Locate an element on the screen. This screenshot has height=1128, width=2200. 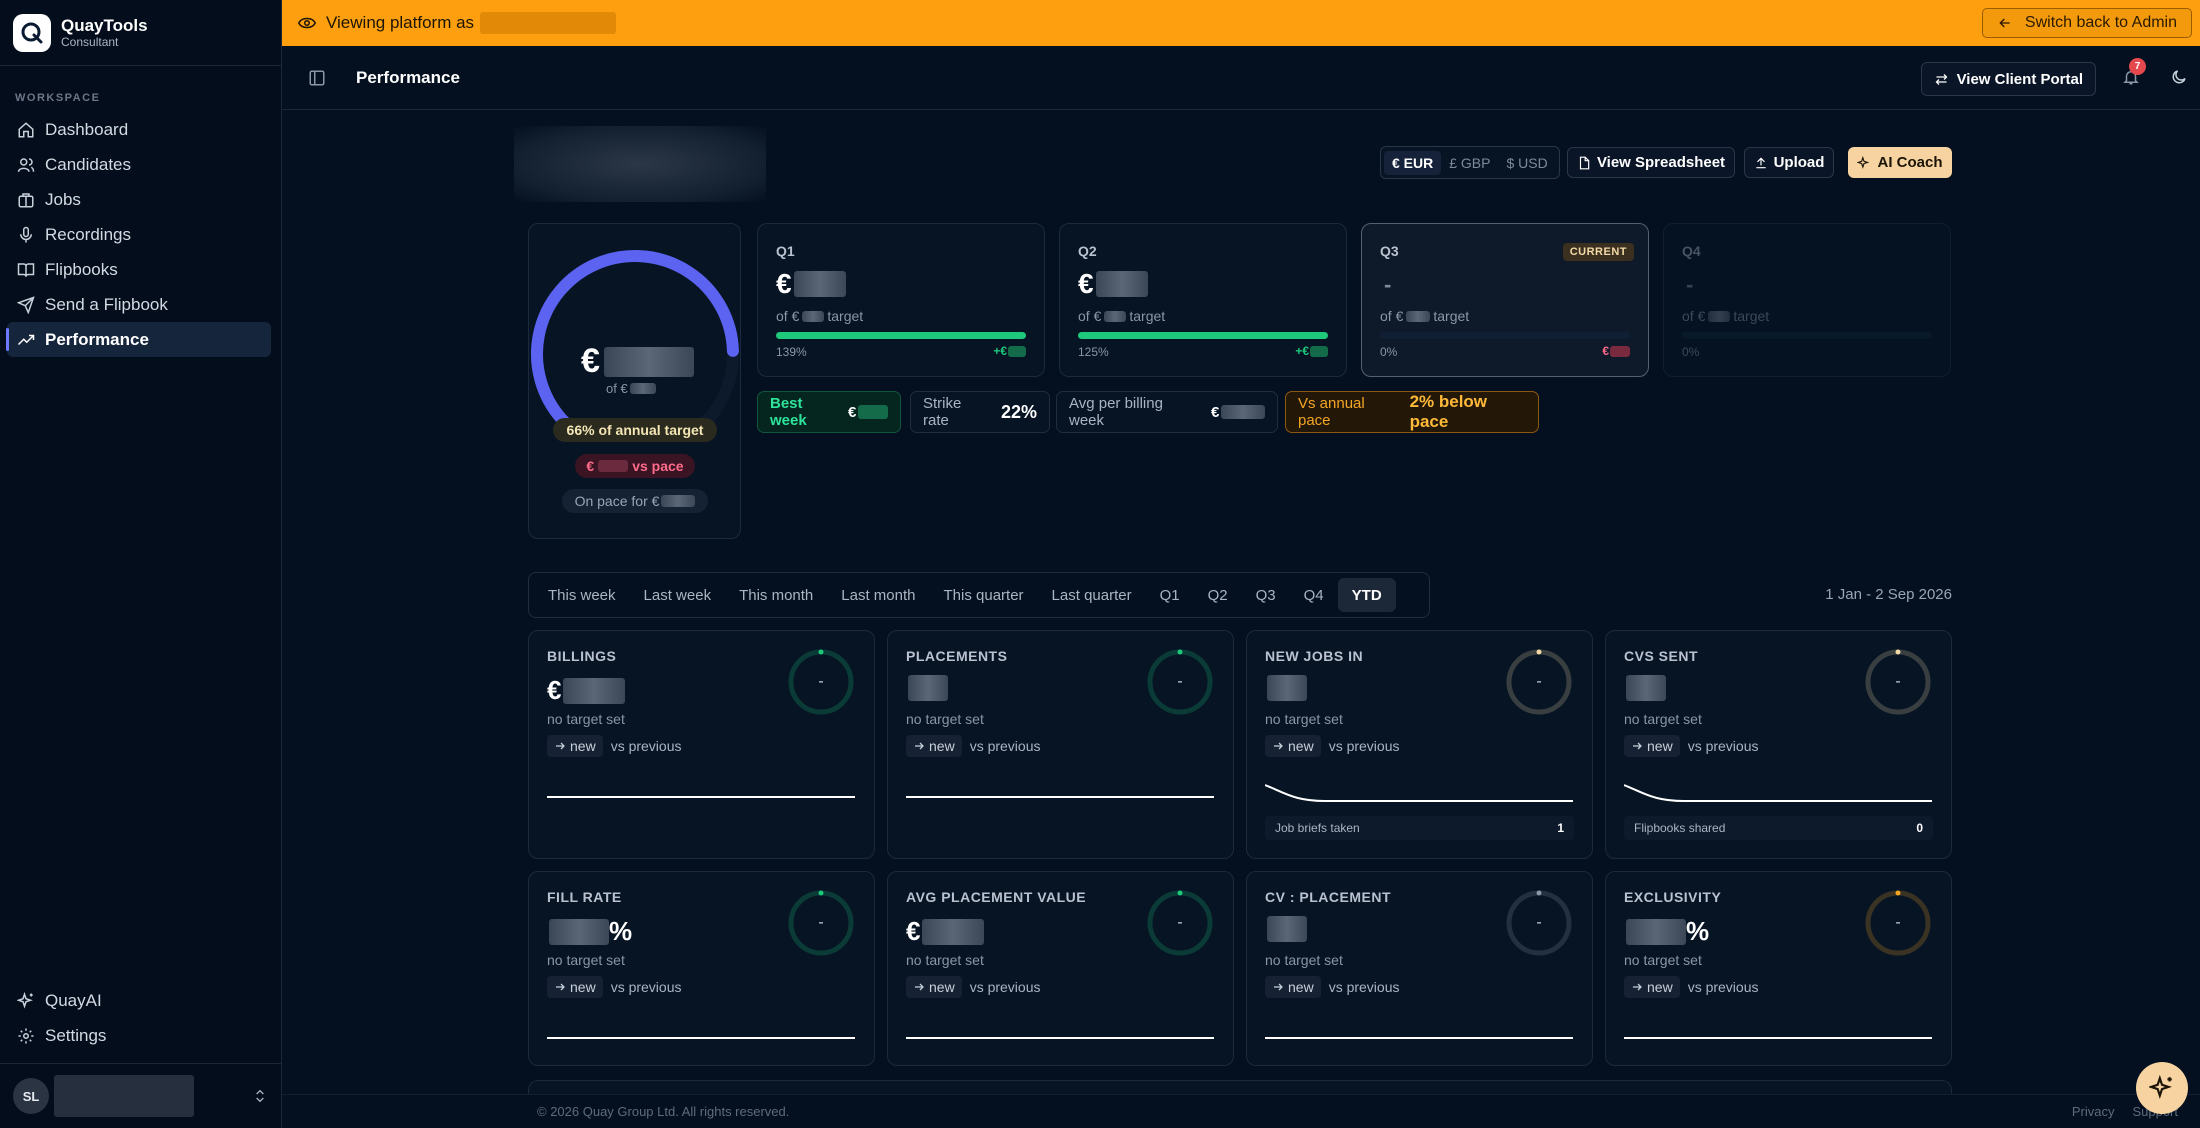
quarter-target-prefix: of € is located at coordinates (788, 316).